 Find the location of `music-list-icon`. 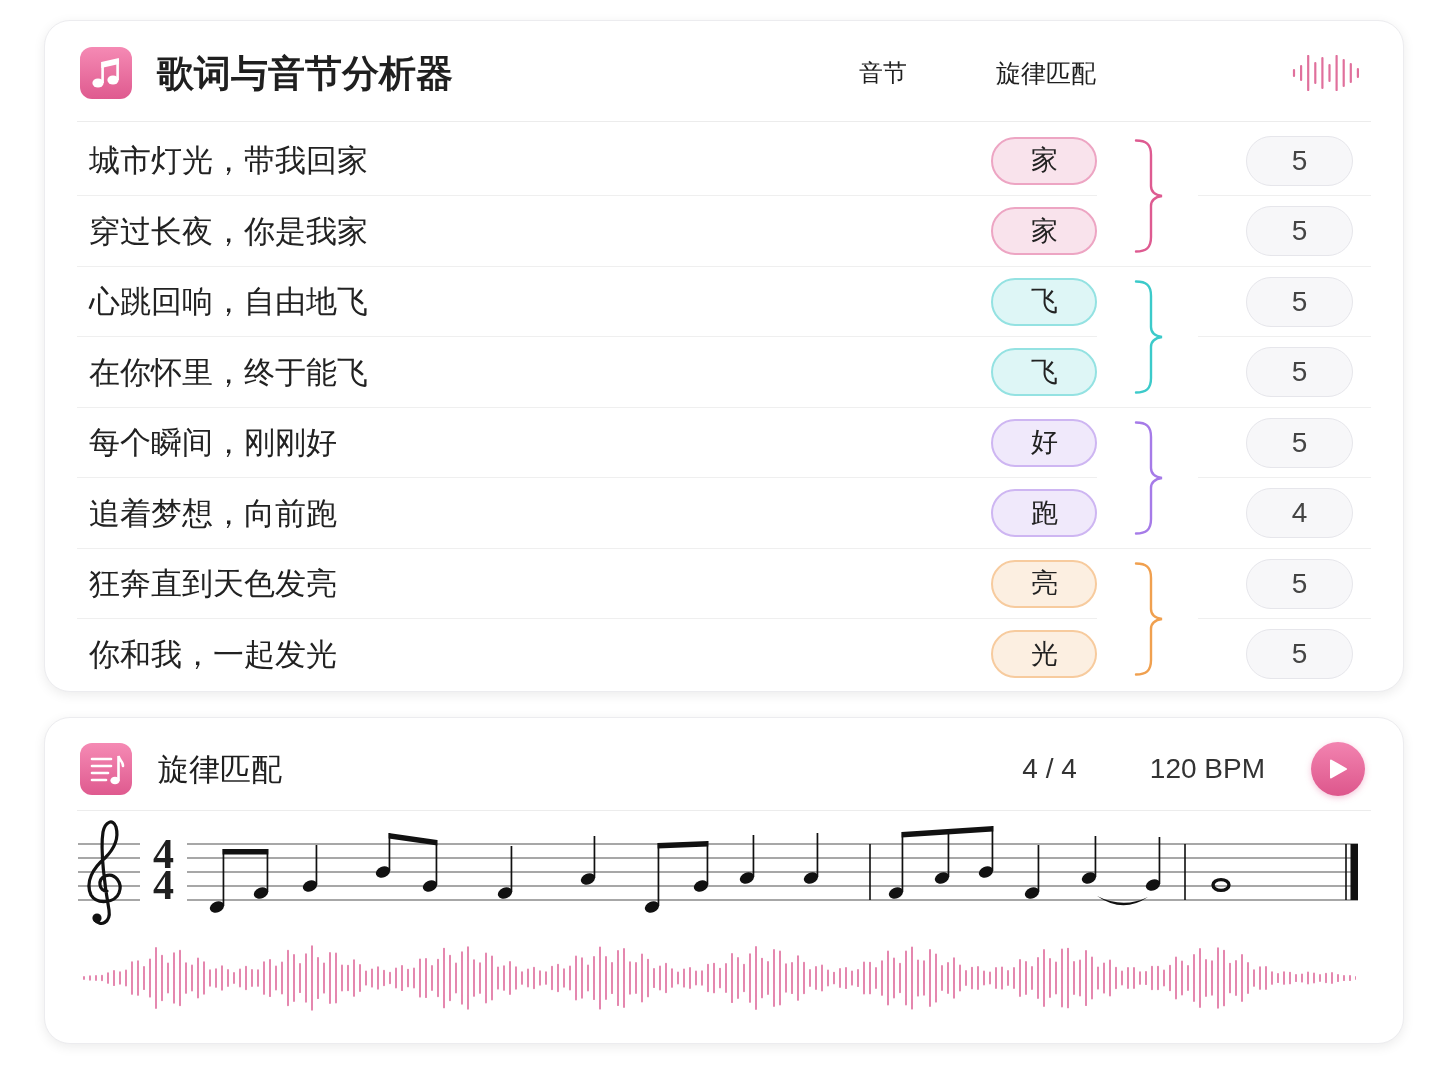

music-list-icon is located at coordinates (106, 769).